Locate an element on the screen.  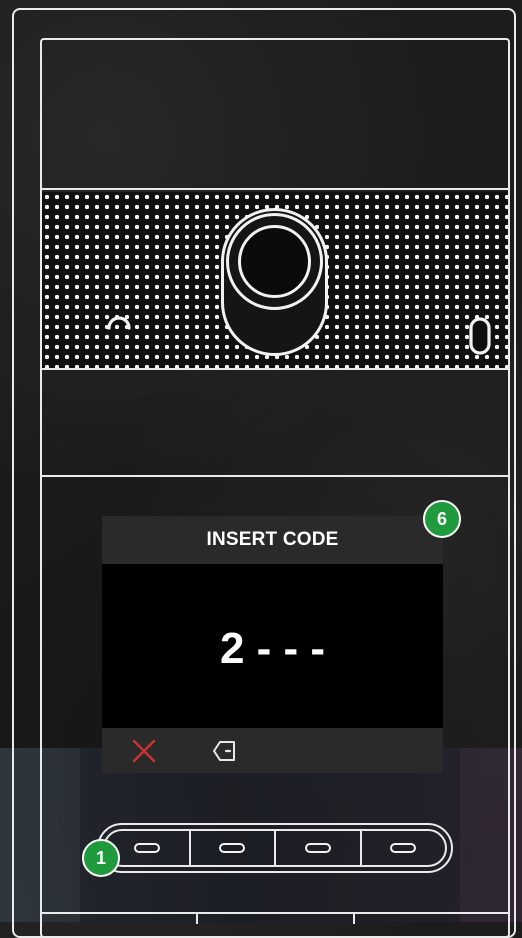
cancel-icon is located at coordinates (144, 751).